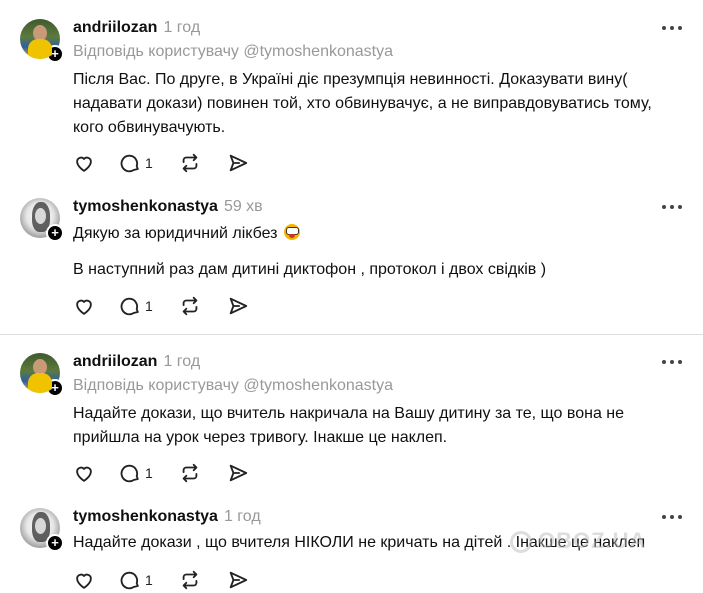 The width and height of the screenshot is (703, 593). I want to click on post-text-line: Дякую за юридичний лікбез, so click(383, 234).